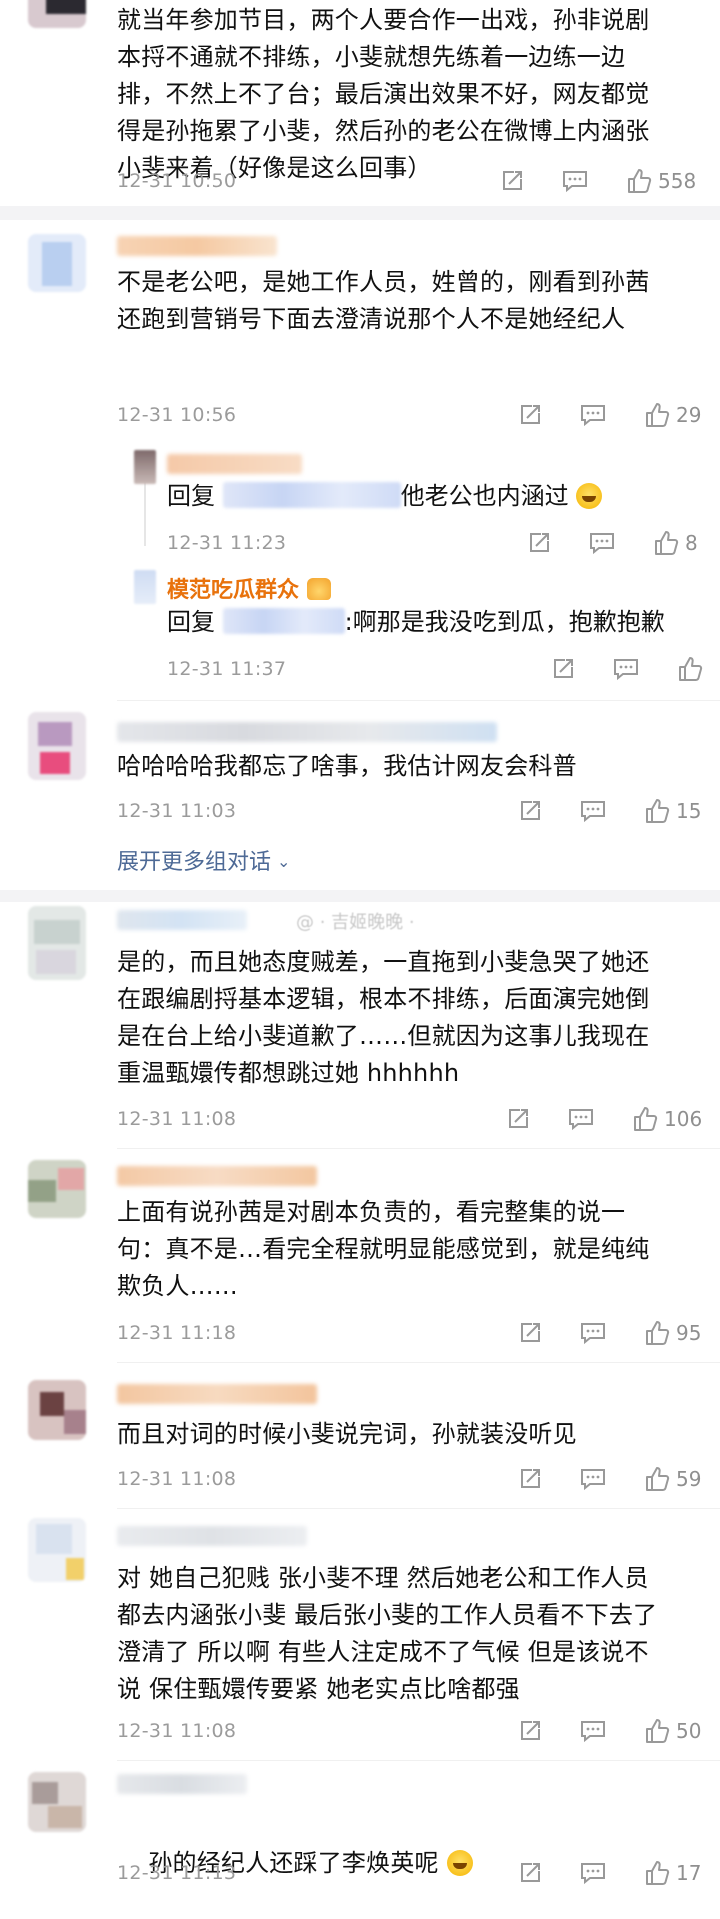 The image size is (720, 1919). Describe the element at coordinates (355, 922) in the screenshot. I see `watermark: @ · 吉姬晚晚 ·` at that location.